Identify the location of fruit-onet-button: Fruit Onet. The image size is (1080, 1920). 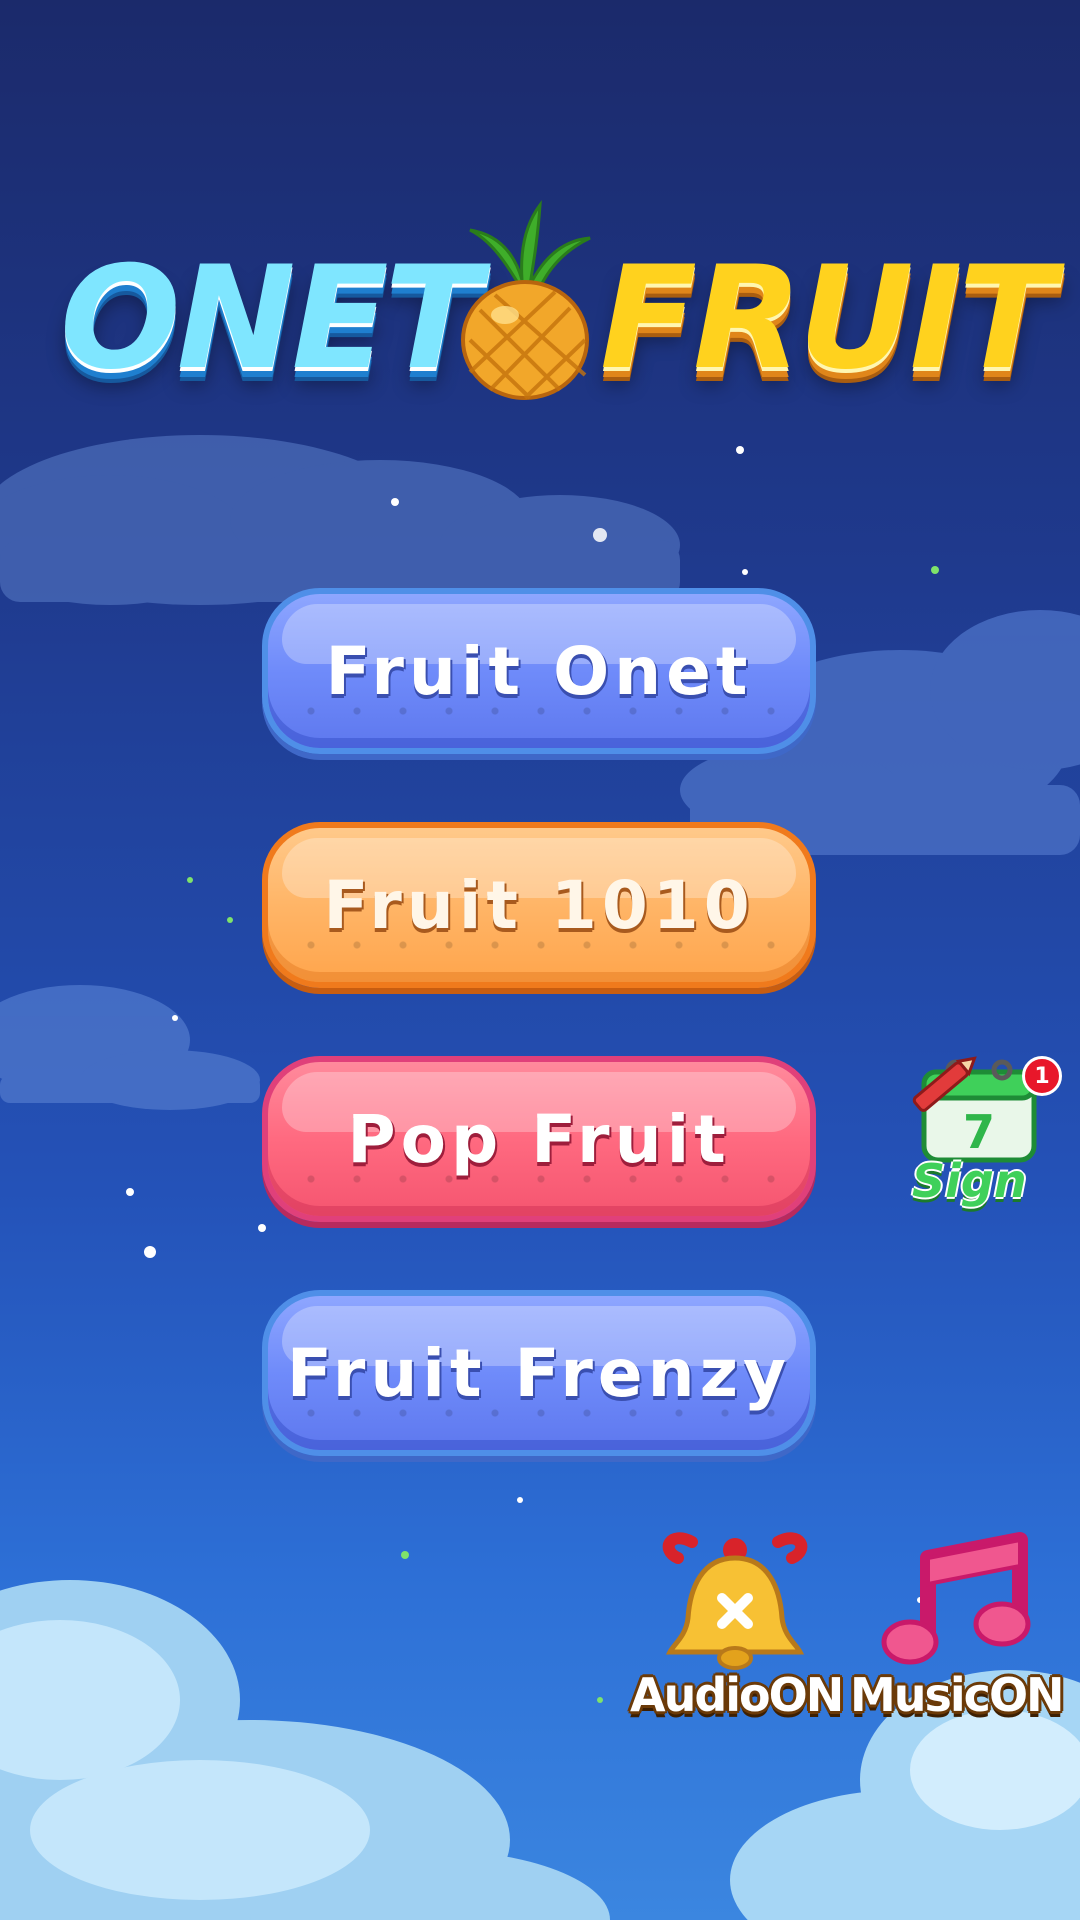
(539, 671).